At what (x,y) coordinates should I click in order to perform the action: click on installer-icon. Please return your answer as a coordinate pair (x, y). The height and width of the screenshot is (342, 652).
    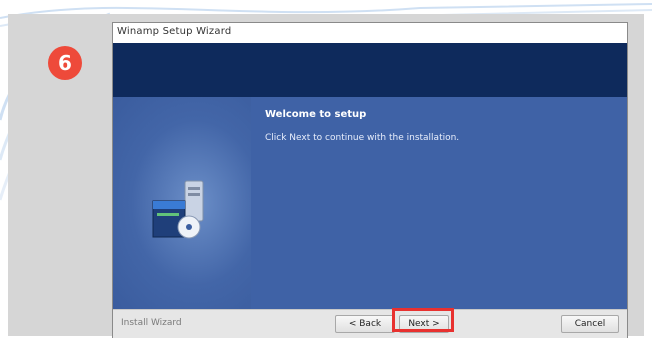
    Looking at the image, I should click on (178, 209).